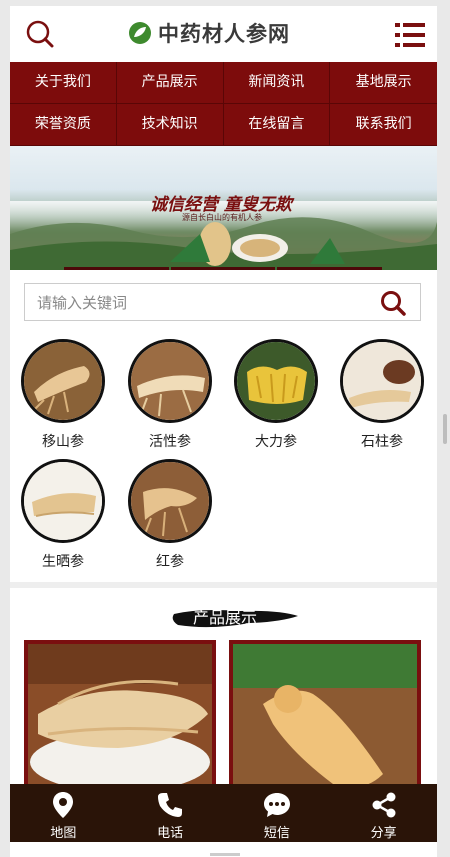  I want to click on search-submit-icon, so click(393, 303).